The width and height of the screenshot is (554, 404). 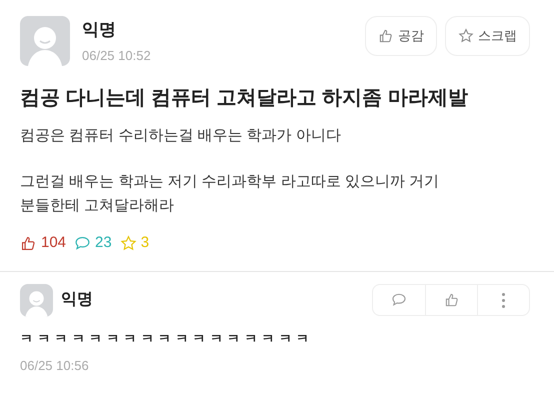 What do you see at coordinates (77, 300) in the screenshot?
I see `comment-author: 익명` at bounding box center [77, 300].